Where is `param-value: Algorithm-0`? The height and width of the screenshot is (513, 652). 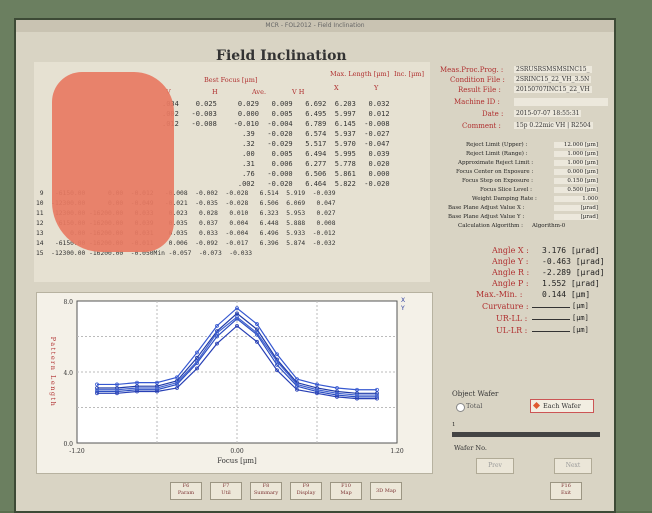 param-value: Algorithm-0 is located at coordinates (549, 226).